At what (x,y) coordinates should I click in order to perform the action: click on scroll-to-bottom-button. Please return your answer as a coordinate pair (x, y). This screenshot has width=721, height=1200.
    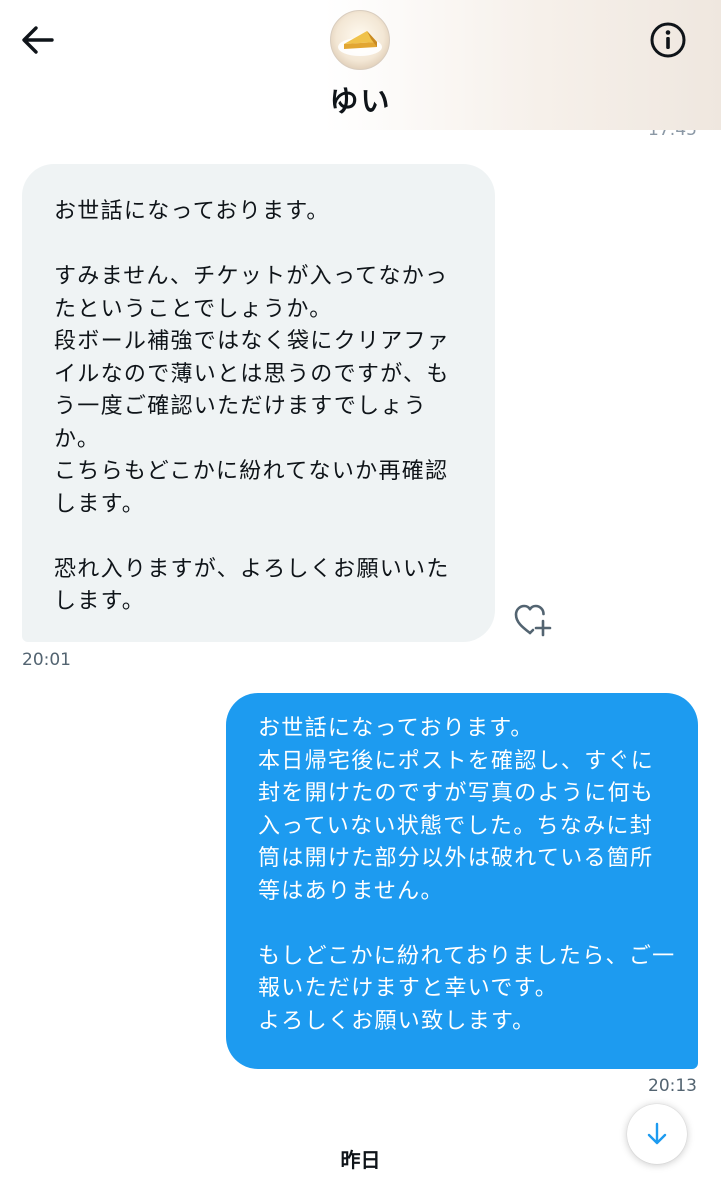
    Looking at the image, I should click on (657, 1134).